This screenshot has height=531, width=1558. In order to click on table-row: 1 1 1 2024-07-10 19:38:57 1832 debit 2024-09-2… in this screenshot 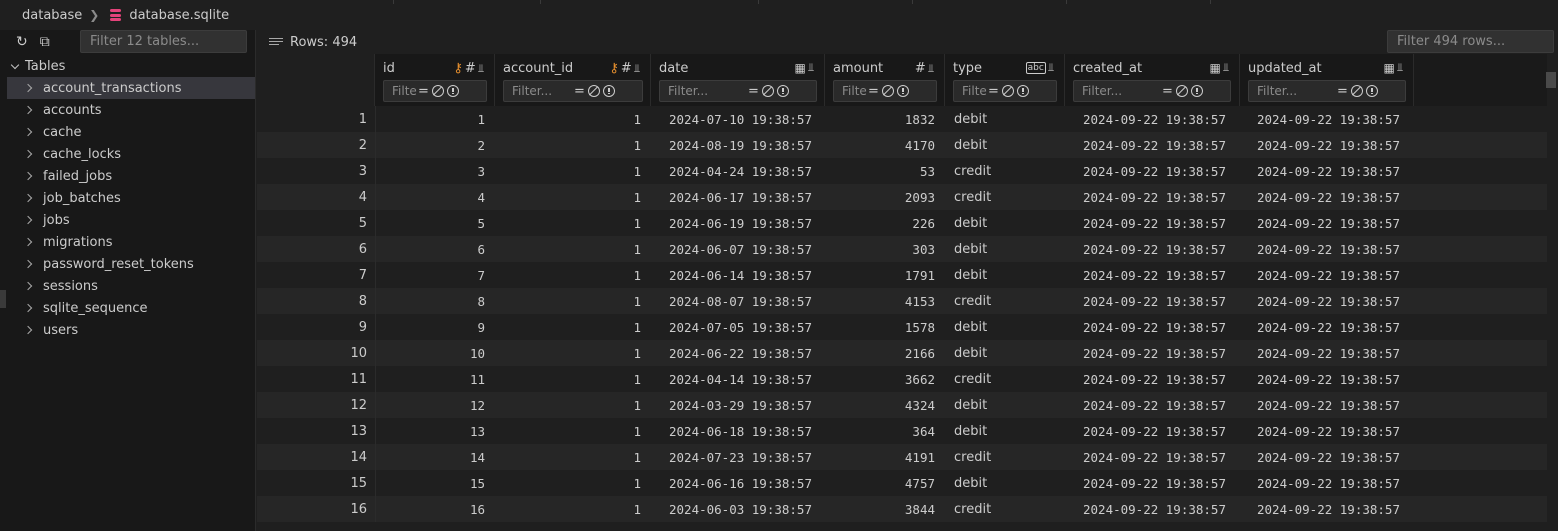, I will do `click(902, 119)`.